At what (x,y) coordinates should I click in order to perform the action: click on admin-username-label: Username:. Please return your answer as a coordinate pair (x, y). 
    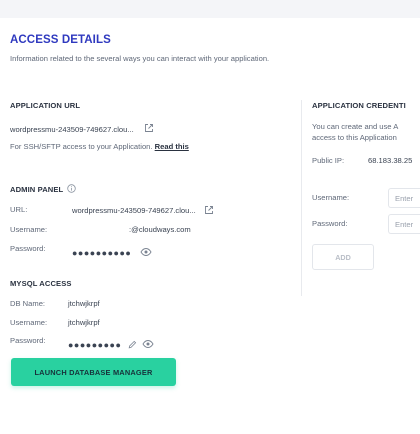
    Looking at the image, I should click on (29, 229).